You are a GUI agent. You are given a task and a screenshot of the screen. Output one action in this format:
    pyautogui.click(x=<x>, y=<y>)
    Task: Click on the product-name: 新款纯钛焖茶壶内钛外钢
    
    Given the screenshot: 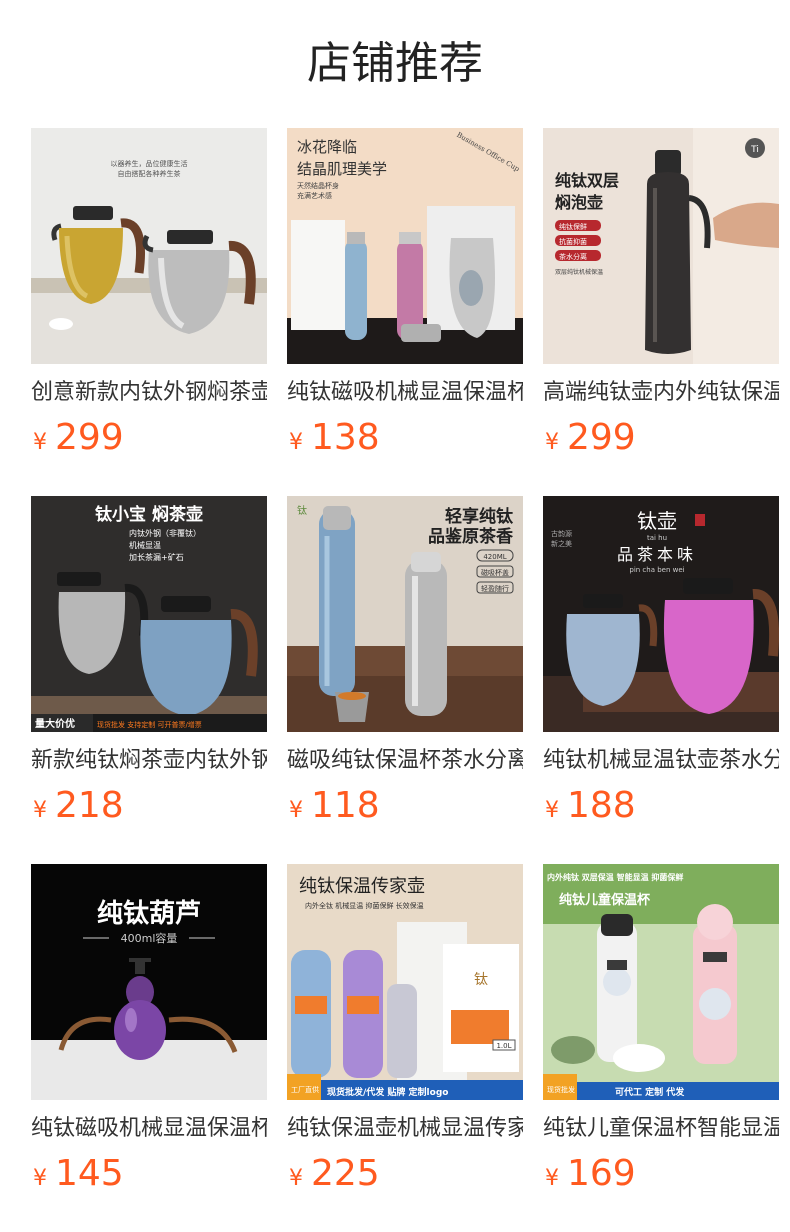 What is the action you would take?
    pyautogui.click(x=149, y=761)
    